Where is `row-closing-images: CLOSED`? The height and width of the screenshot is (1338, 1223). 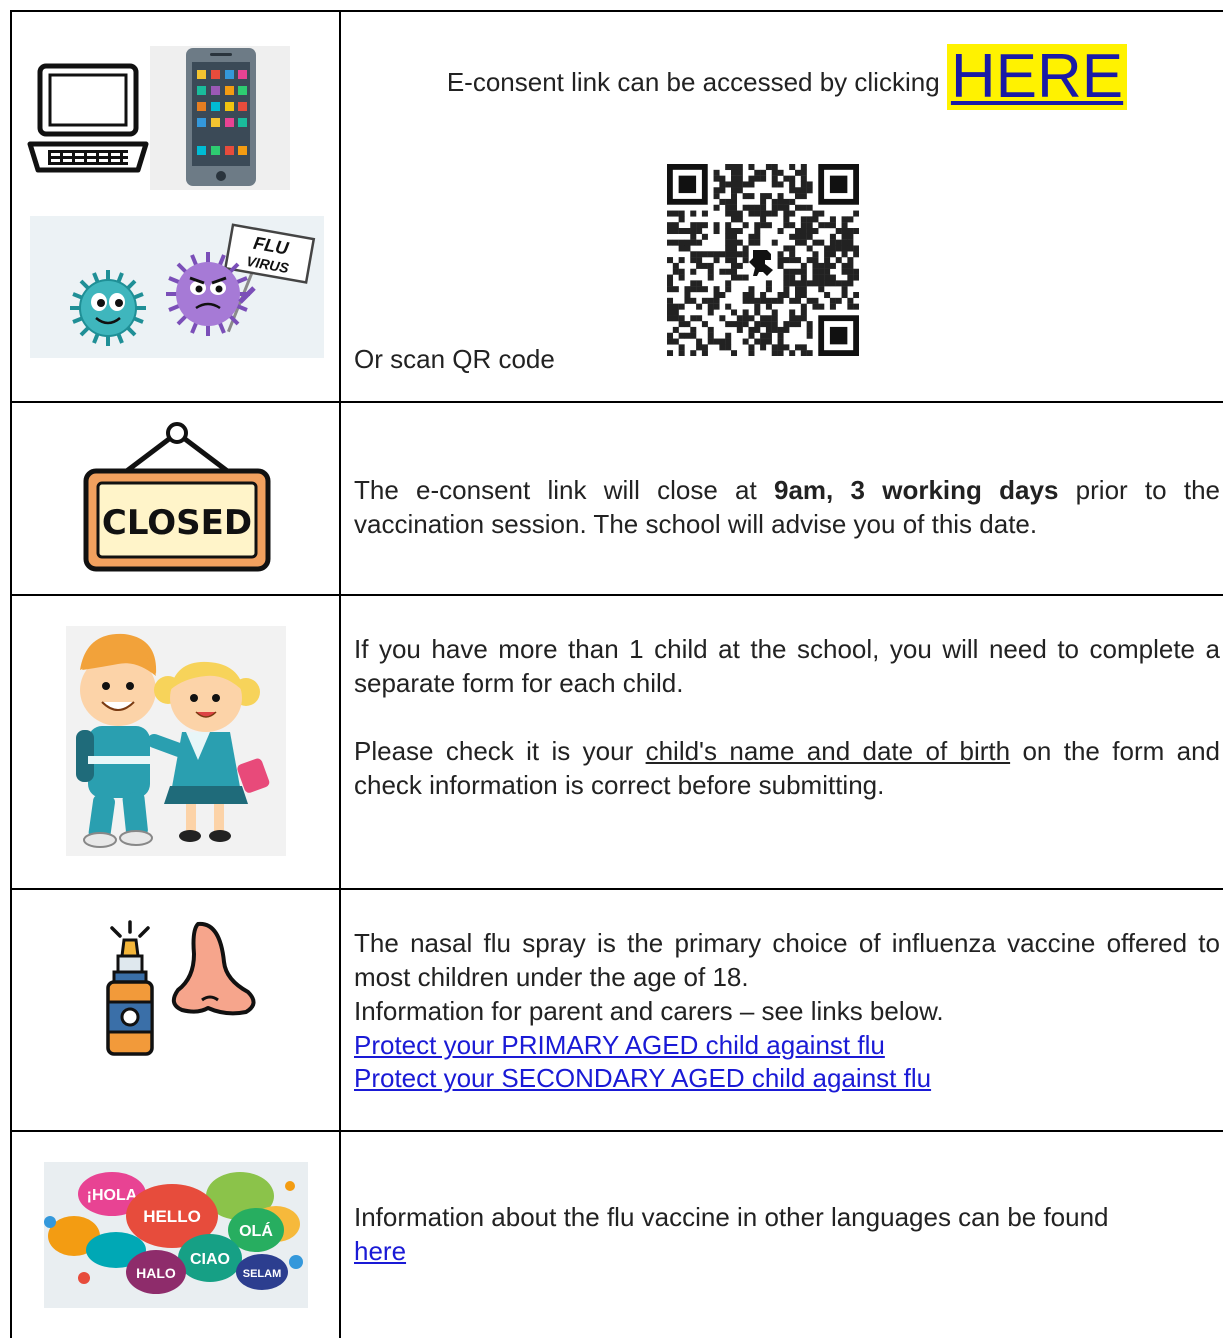 row-closing-images: CLOSED is located at coordinates (176, 498).